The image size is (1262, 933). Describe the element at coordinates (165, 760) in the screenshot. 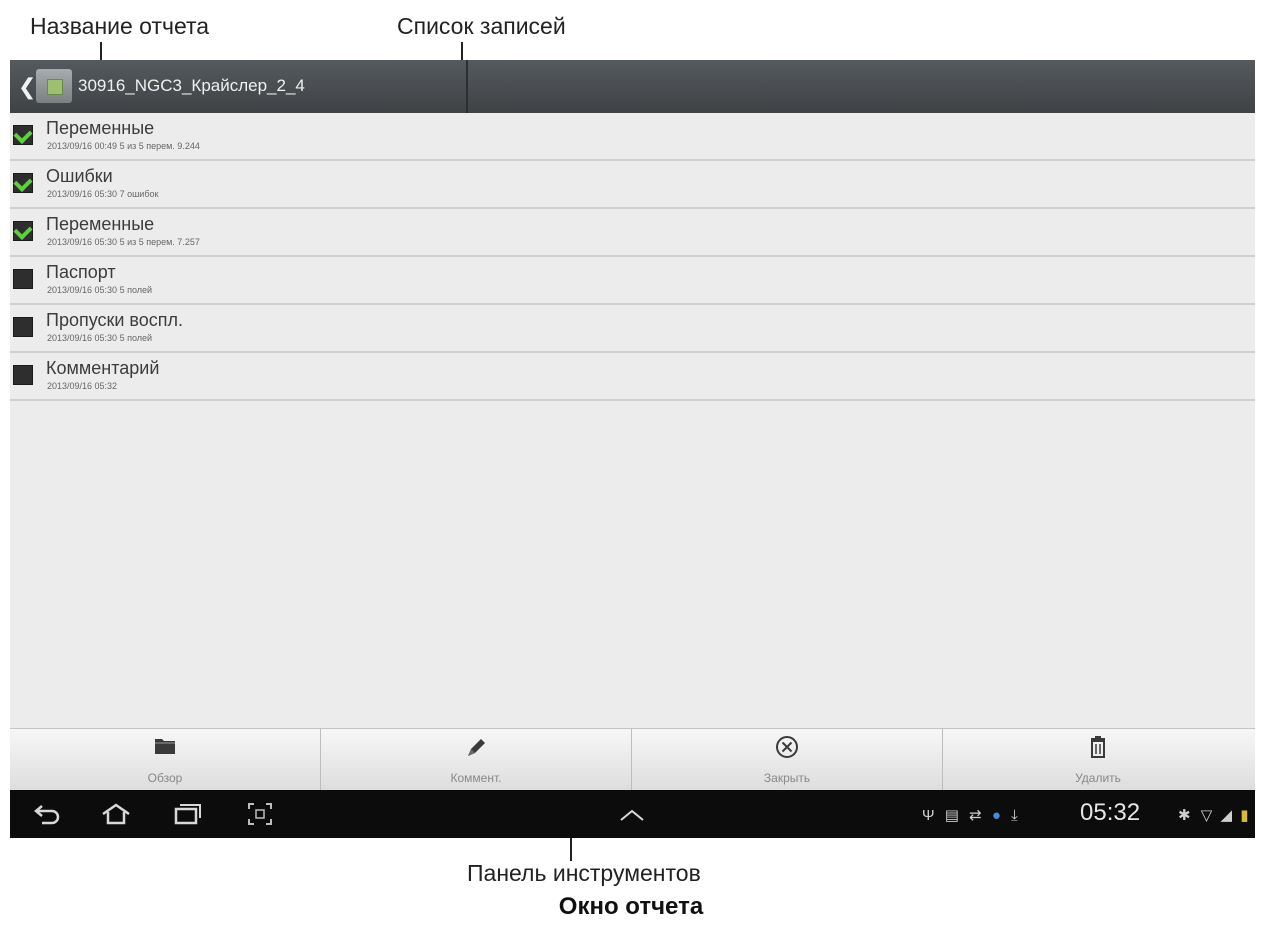

I see `browse-button: Обзор` at that location.